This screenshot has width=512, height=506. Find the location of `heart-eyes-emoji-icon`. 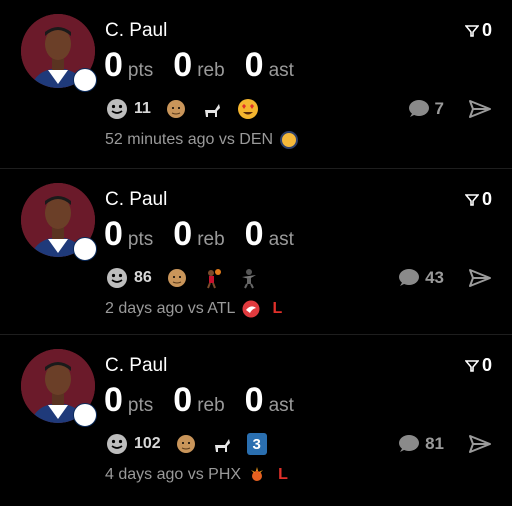

heart-eyes-emoji-icon is located at coordinates (248, 109).